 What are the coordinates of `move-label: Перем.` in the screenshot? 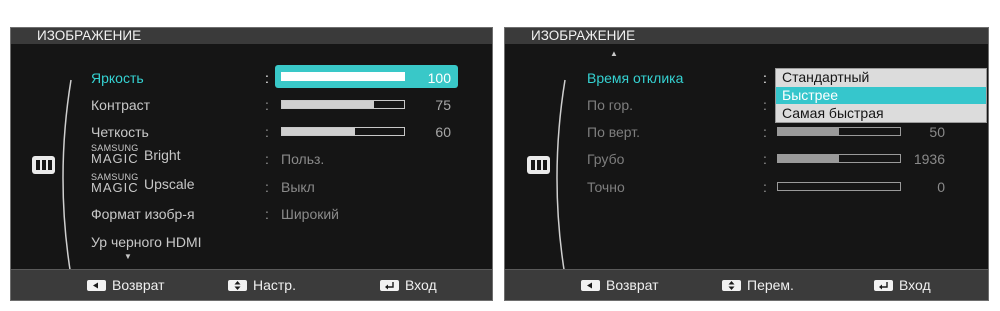 It's located at (770, 285).